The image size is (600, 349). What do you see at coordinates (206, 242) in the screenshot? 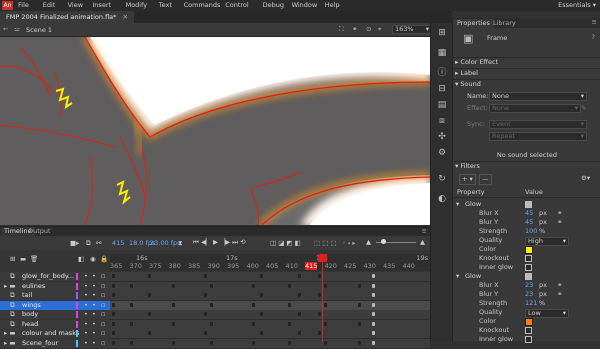
I see `step-back-icon: ◀▏` at bounding box center [206, 242].